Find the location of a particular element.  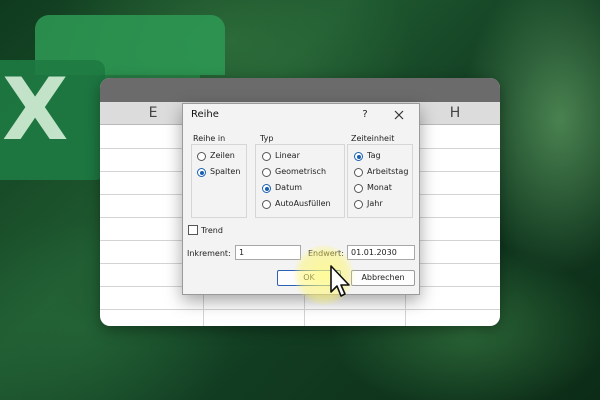

inkrement-input is located at coordinates (268, 252).